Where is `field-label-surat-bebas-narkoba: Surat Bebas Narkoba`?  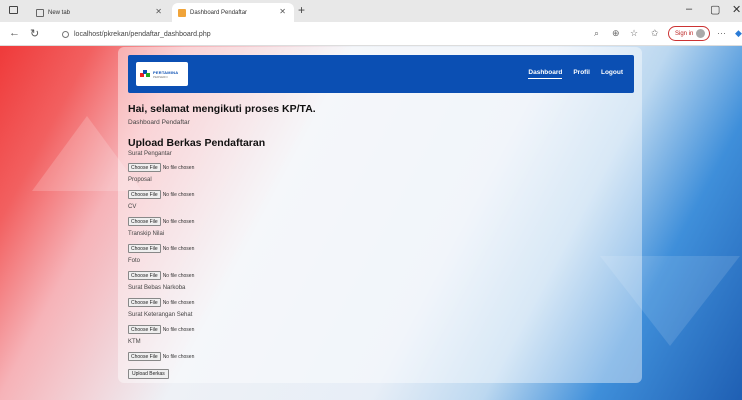
field-label-surat-bebas-narkoba: Surat Bebas Narkoba is located at coordinates (157, 288).